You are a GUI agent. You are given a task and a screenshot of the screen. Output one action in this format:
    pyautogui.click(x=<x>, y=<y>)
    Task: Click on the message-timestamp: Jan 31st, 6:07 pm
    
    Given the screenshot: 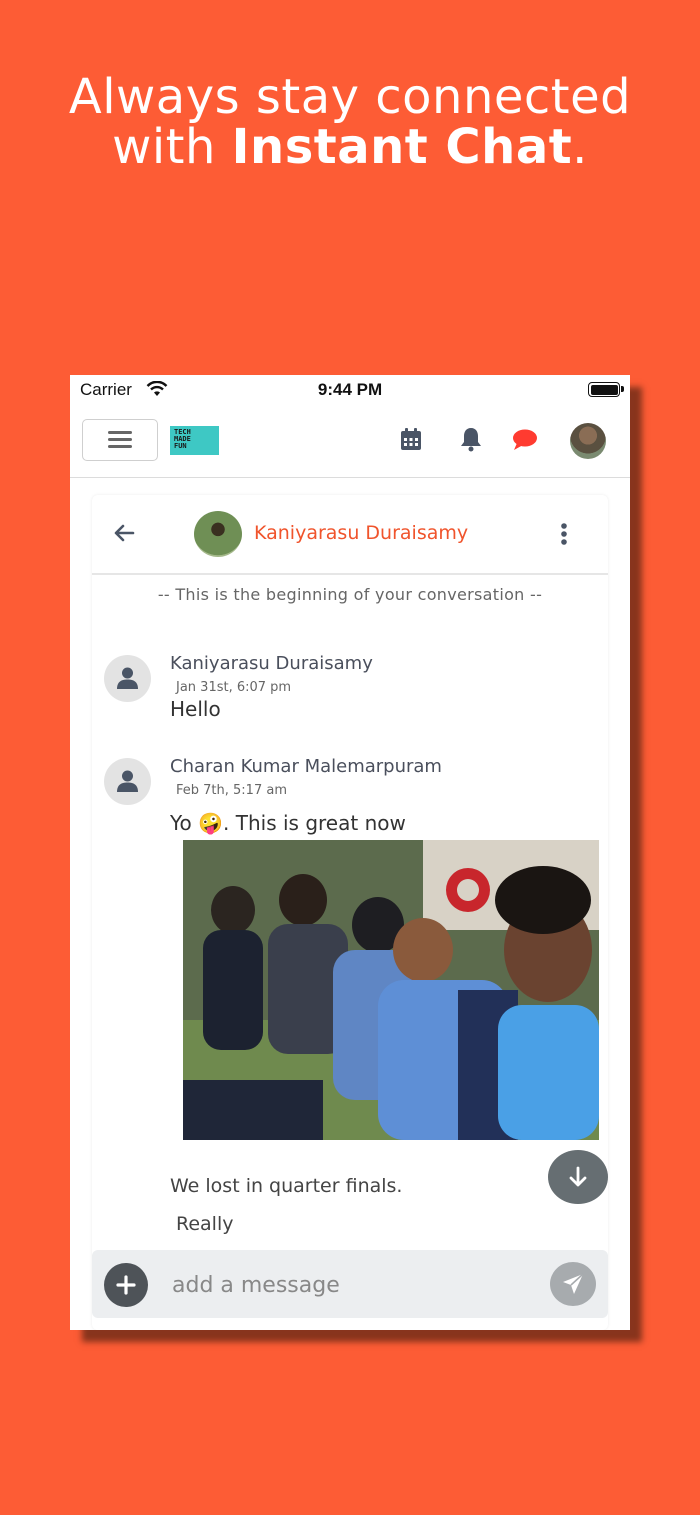 What is the action you would take?
    pyautogui.click(x=234, y=687)
    